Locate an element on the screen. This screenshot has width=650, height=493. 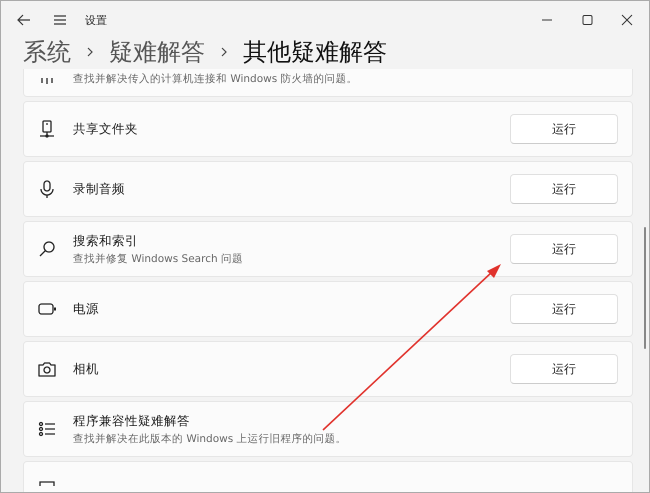
page-title: 其他疑难解答 is located at coordinates (315, 52).